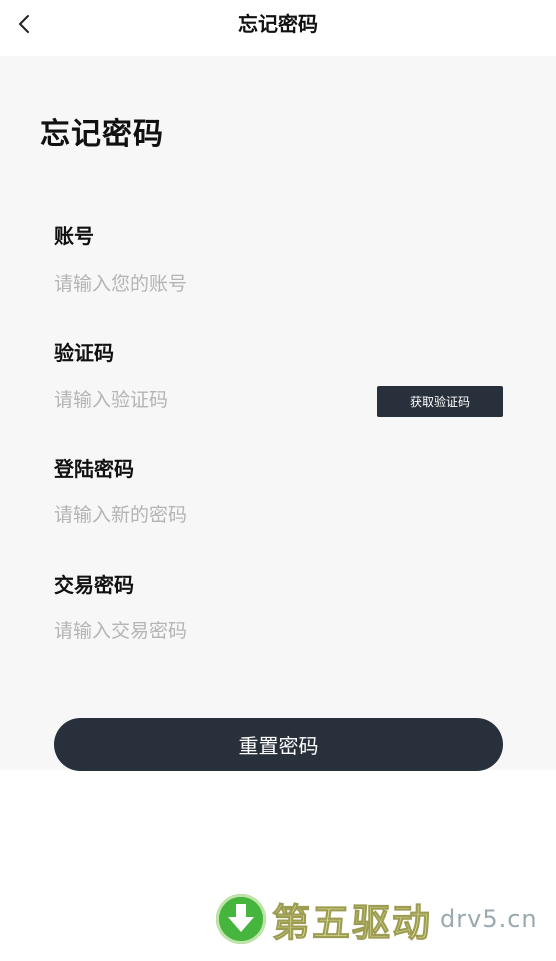 The height and width of the screenshot is (961, 556). I want to click on nav-title: 忘记密码, so click(278, 23).